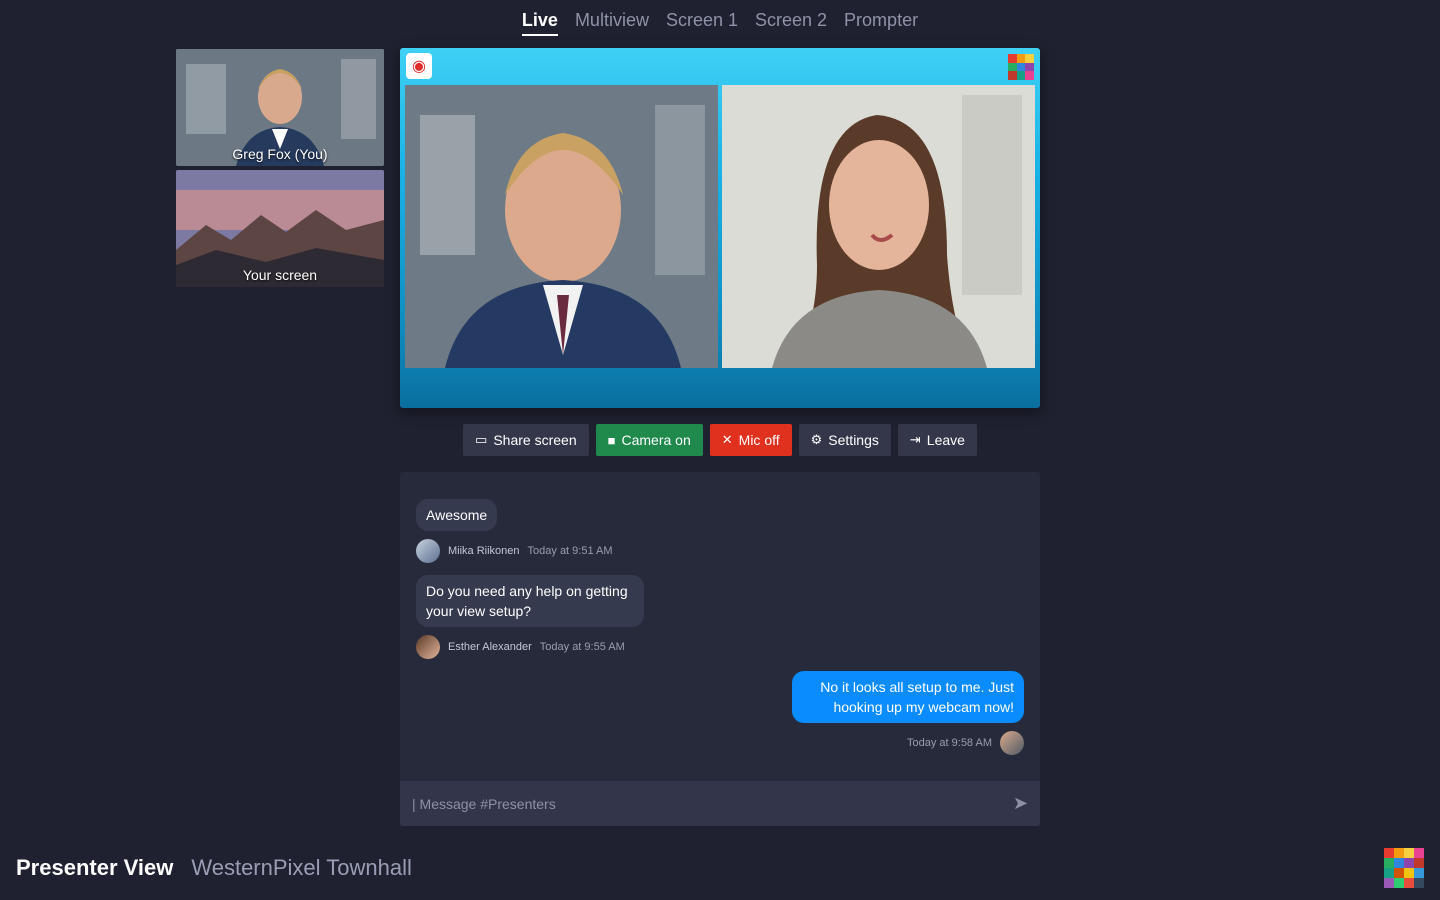 This screenshot has width=1440, height=900. What do you see at coordinates (484, 551) in the screenshot?
I see `author-name: Miika Riikonen` at bounding box center [484, 551].